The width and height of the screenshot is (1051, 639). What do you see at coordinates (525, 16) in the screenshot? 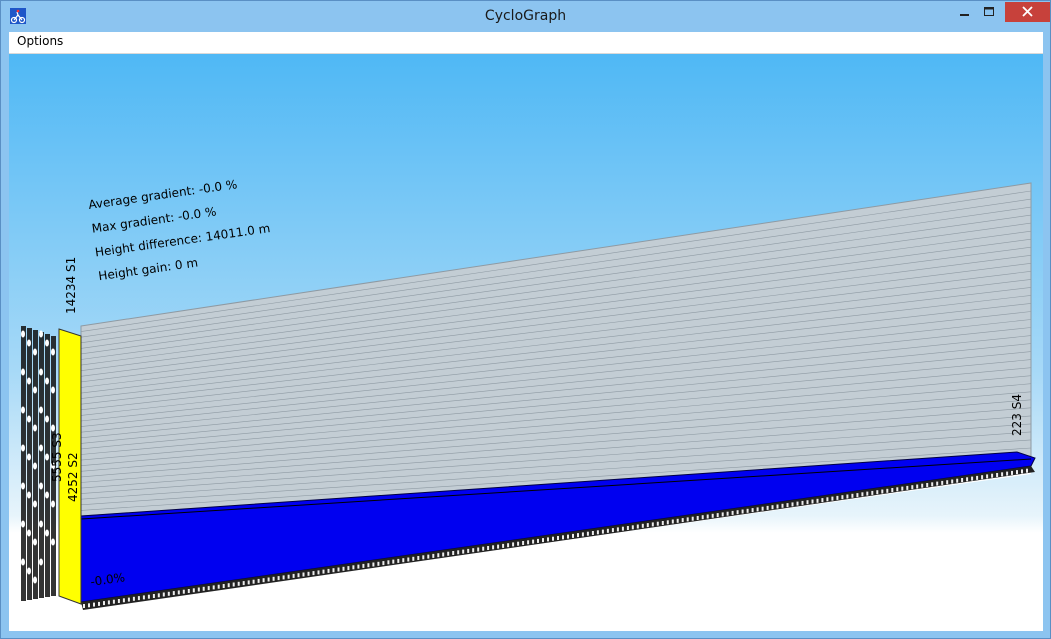
I see `title-bar: CycloGraph` at bounding box center [525, 16].